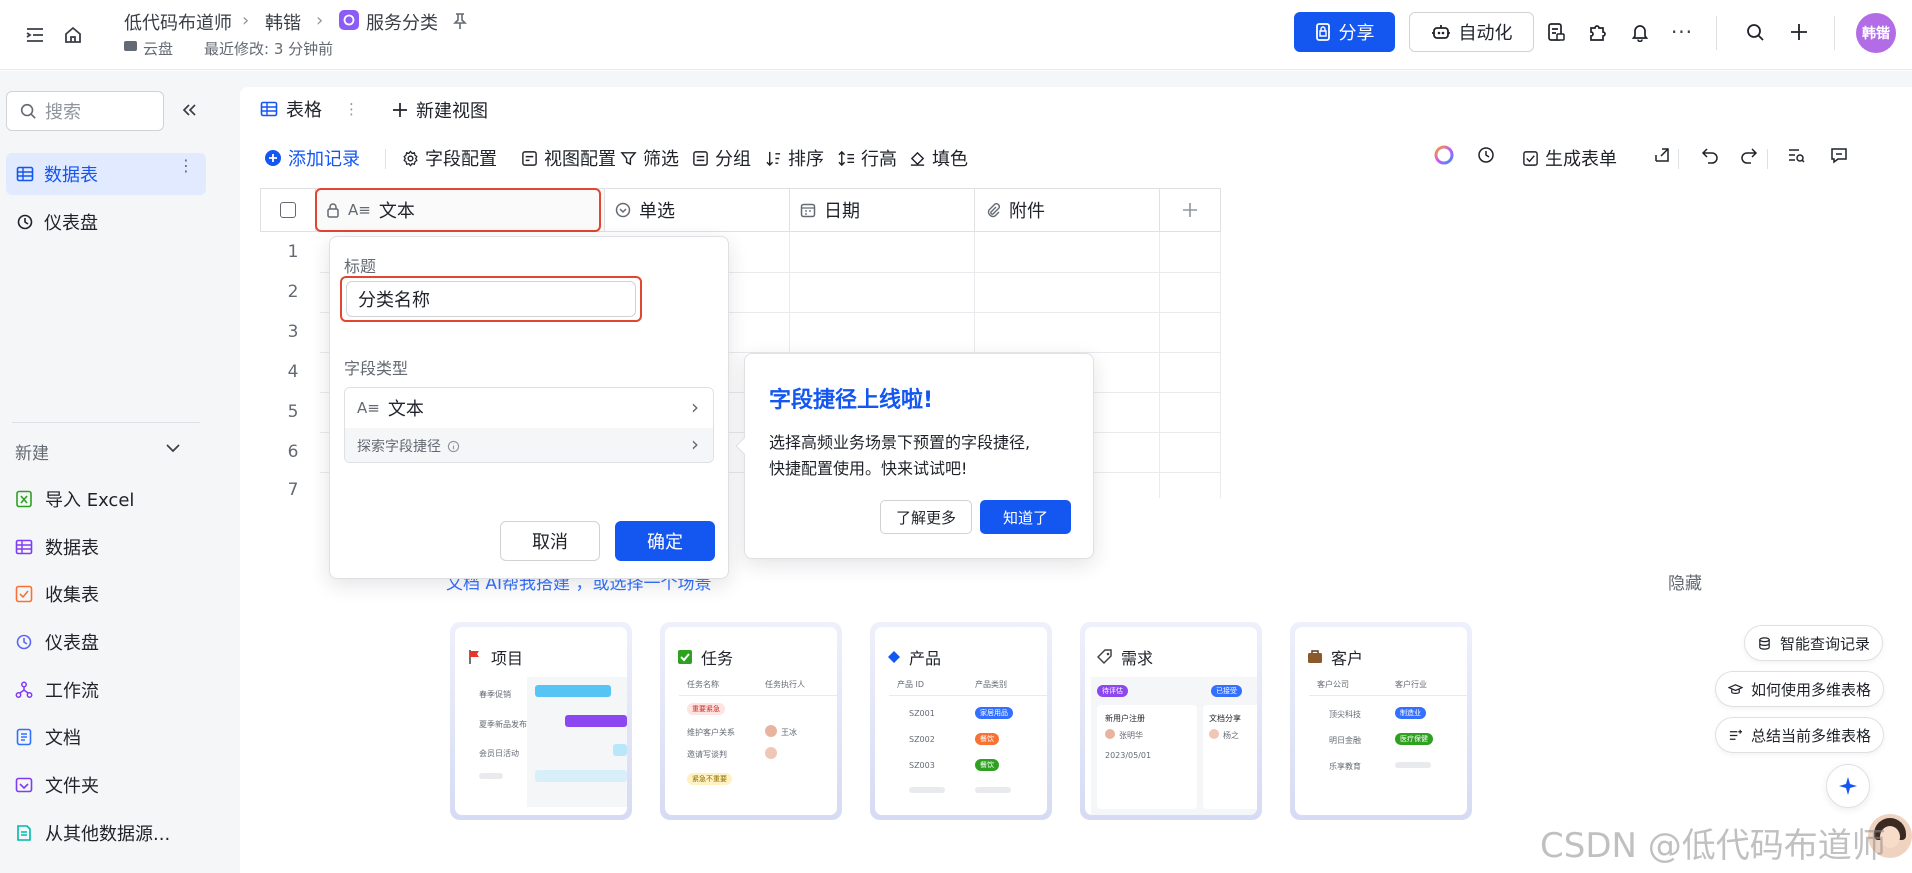 The width and height of the screenshot is (1912, 873). Describe the element at coordinates (685, 657) in the screenshot. I see `green-check-icon` at that location.